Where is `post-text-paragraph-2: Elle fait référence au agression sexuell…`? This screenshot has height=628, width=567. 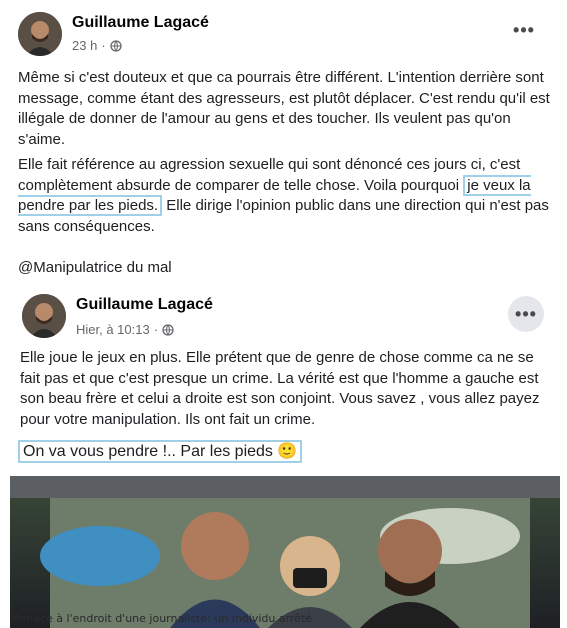 post-text-paragraph-2: Elle fait référence au agression sexuell… is located at coordinates (284, 196).